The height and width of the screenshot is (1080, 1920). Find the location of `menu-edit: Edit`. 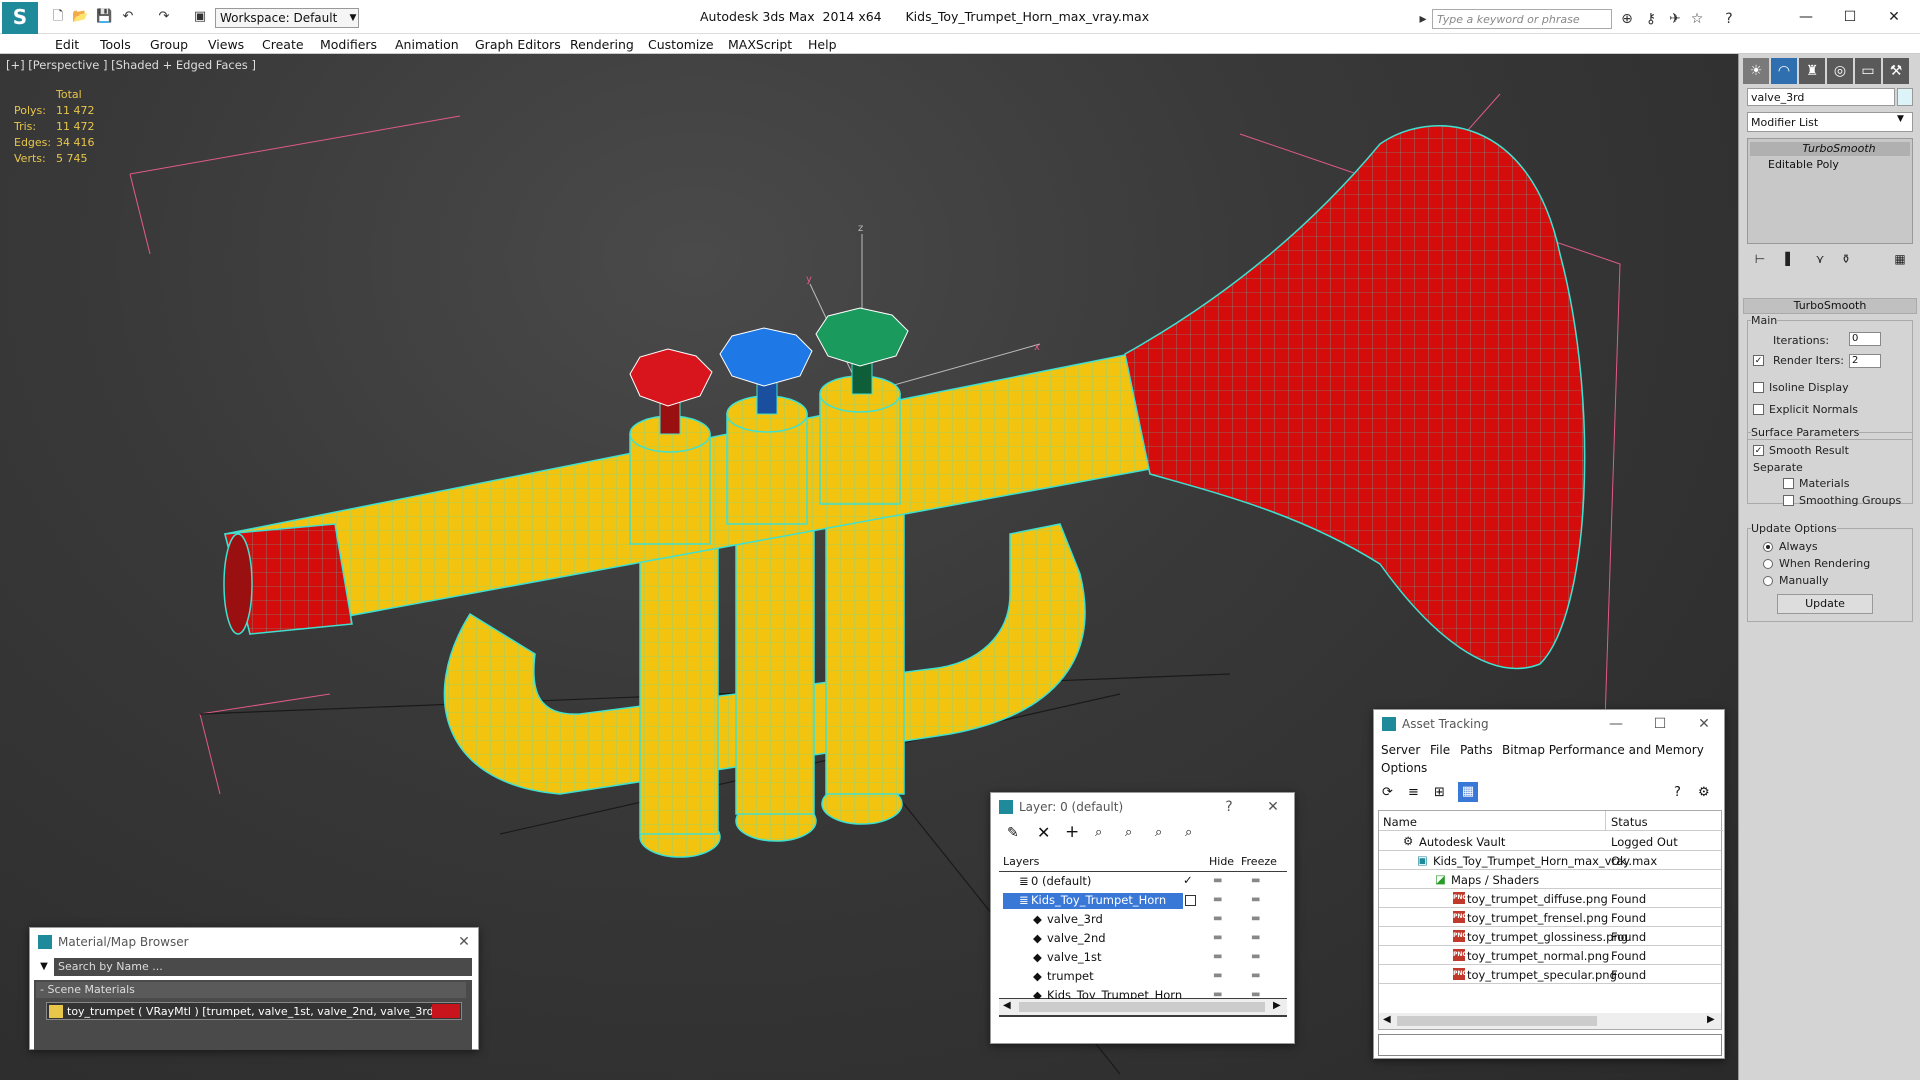

menu-edit: Edit is located at coordinates (67, 44).